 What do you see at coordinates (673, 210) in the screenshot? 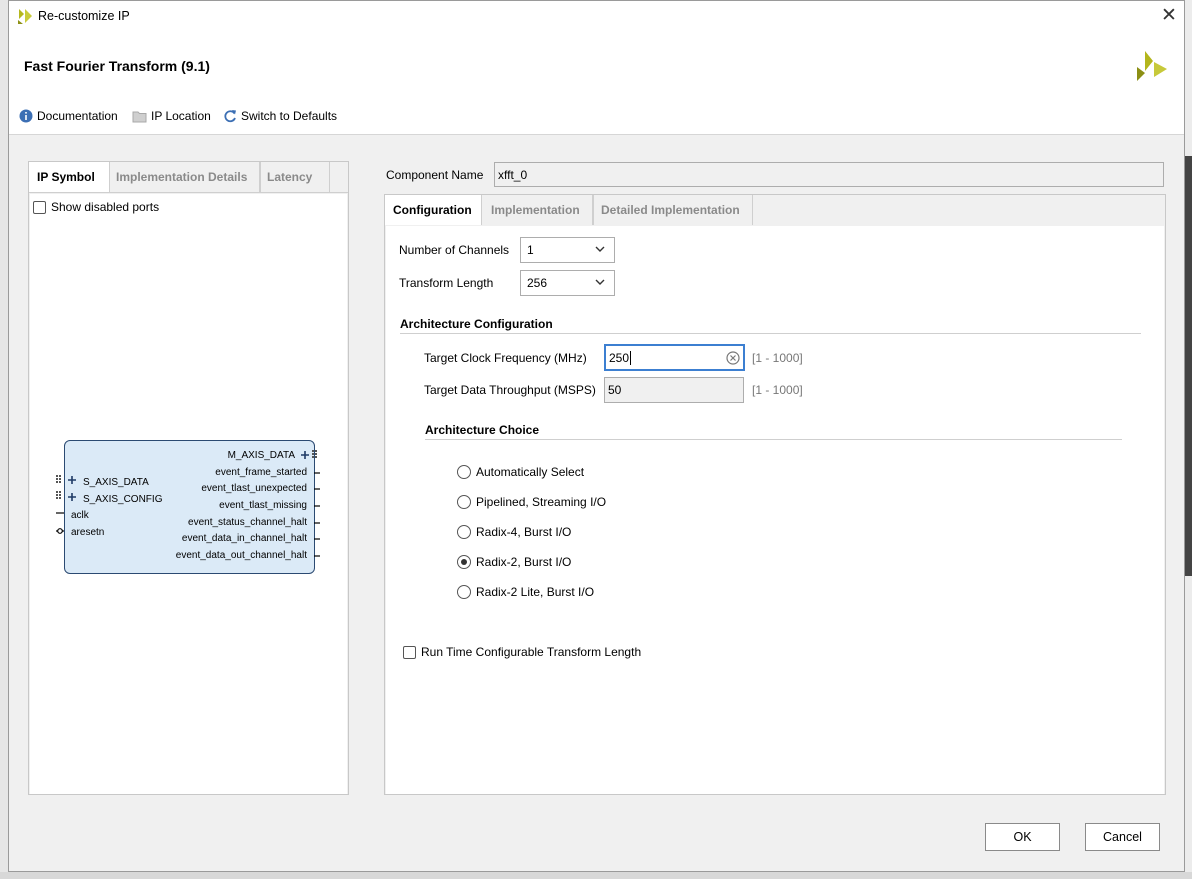
I see `tab-detailed-implementation: Detailed Implementation` at bounding box center [673, 210].